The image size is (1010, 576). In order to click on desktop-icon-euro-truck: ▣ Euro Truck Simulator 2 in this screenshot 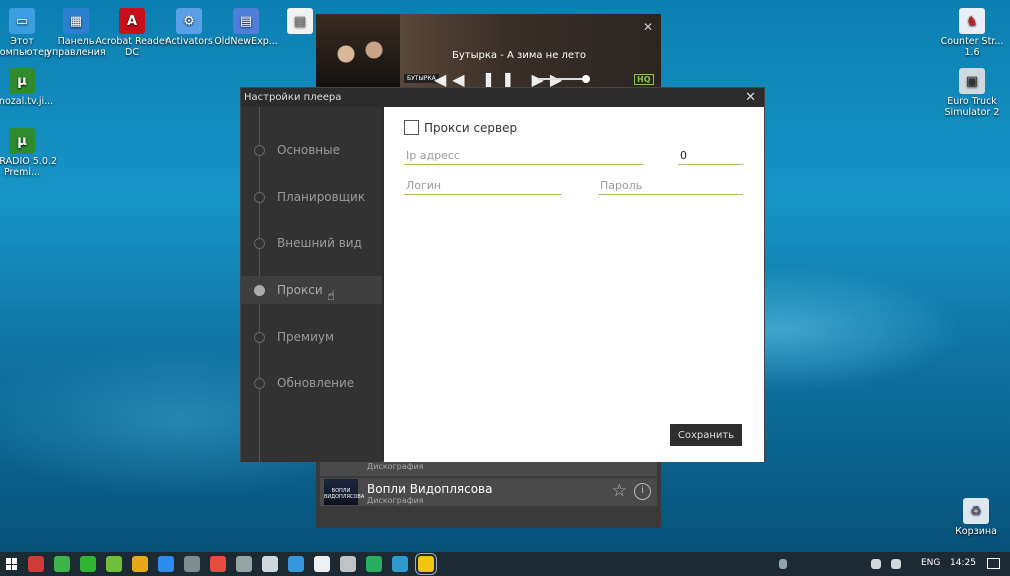, I will do `click(972, 93)`.